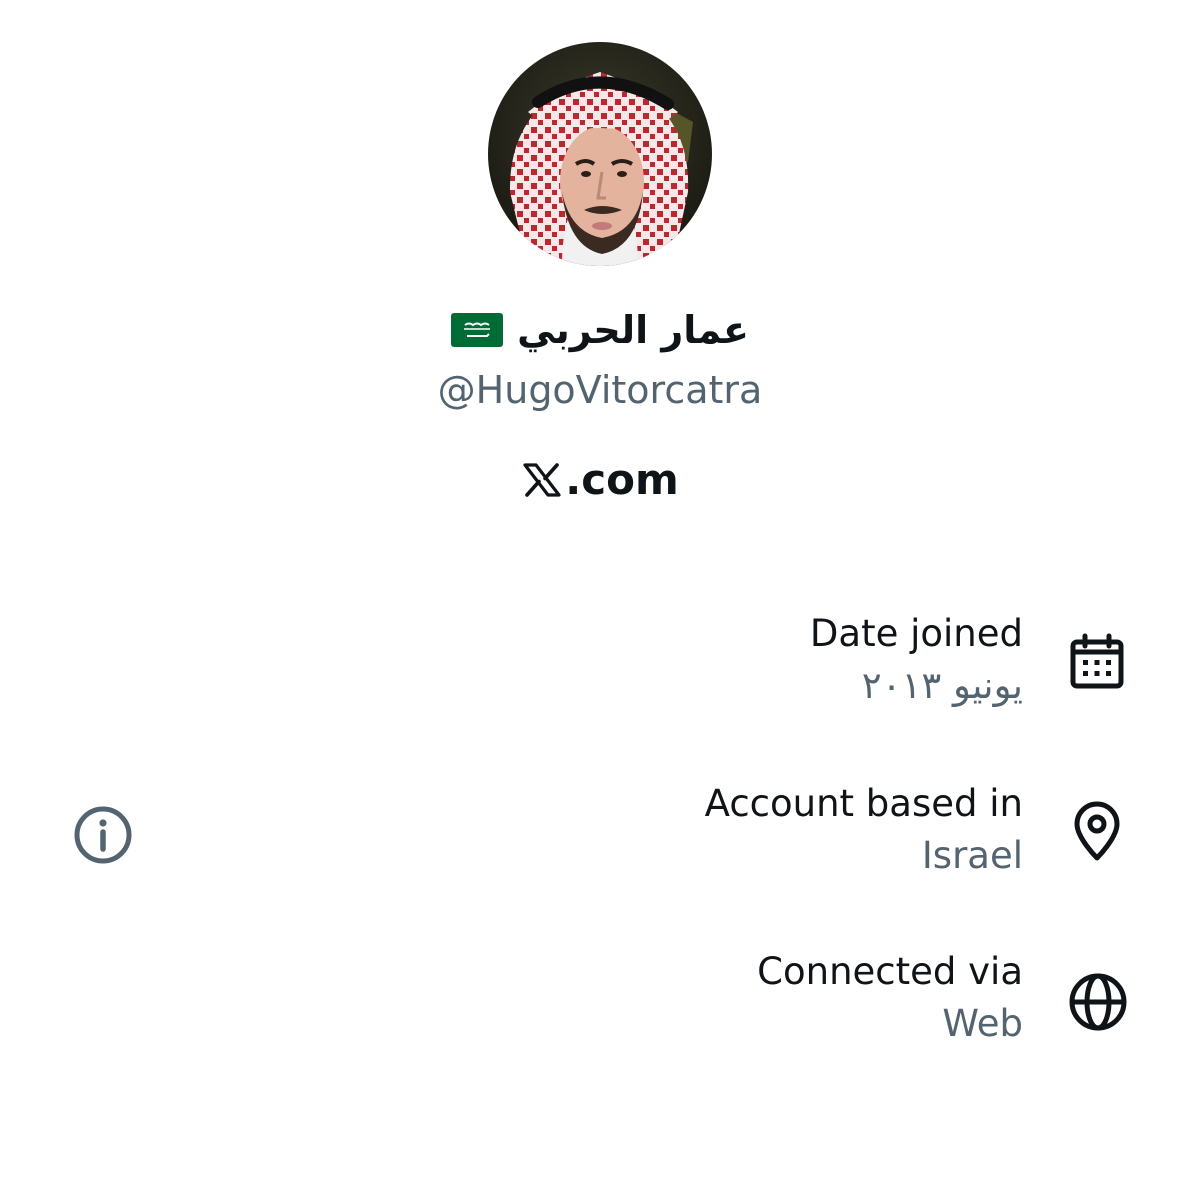 This screenshot has width=1200, height=1200. I want to click on calendar-icon, so click(1097, 661).